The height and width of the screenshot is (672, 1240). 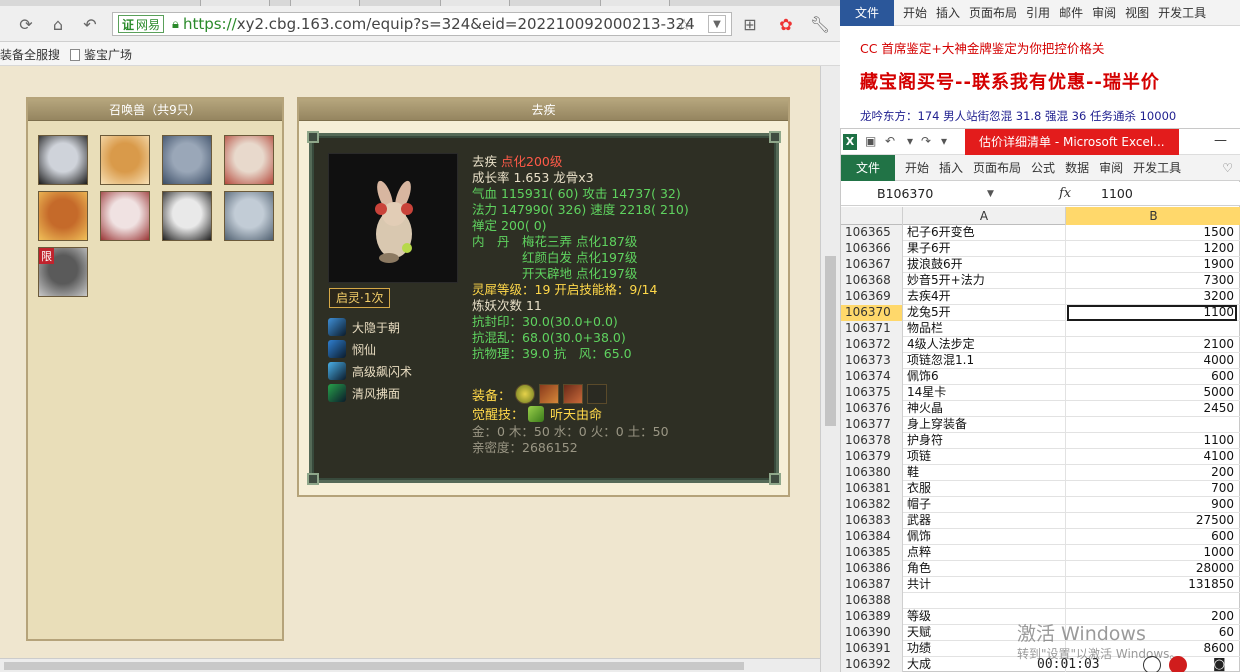 What do you see at coordinates (820, 24) in the screenshot?
I see `wrench-icon: 🔧︎` at bounding box center [820, 24].